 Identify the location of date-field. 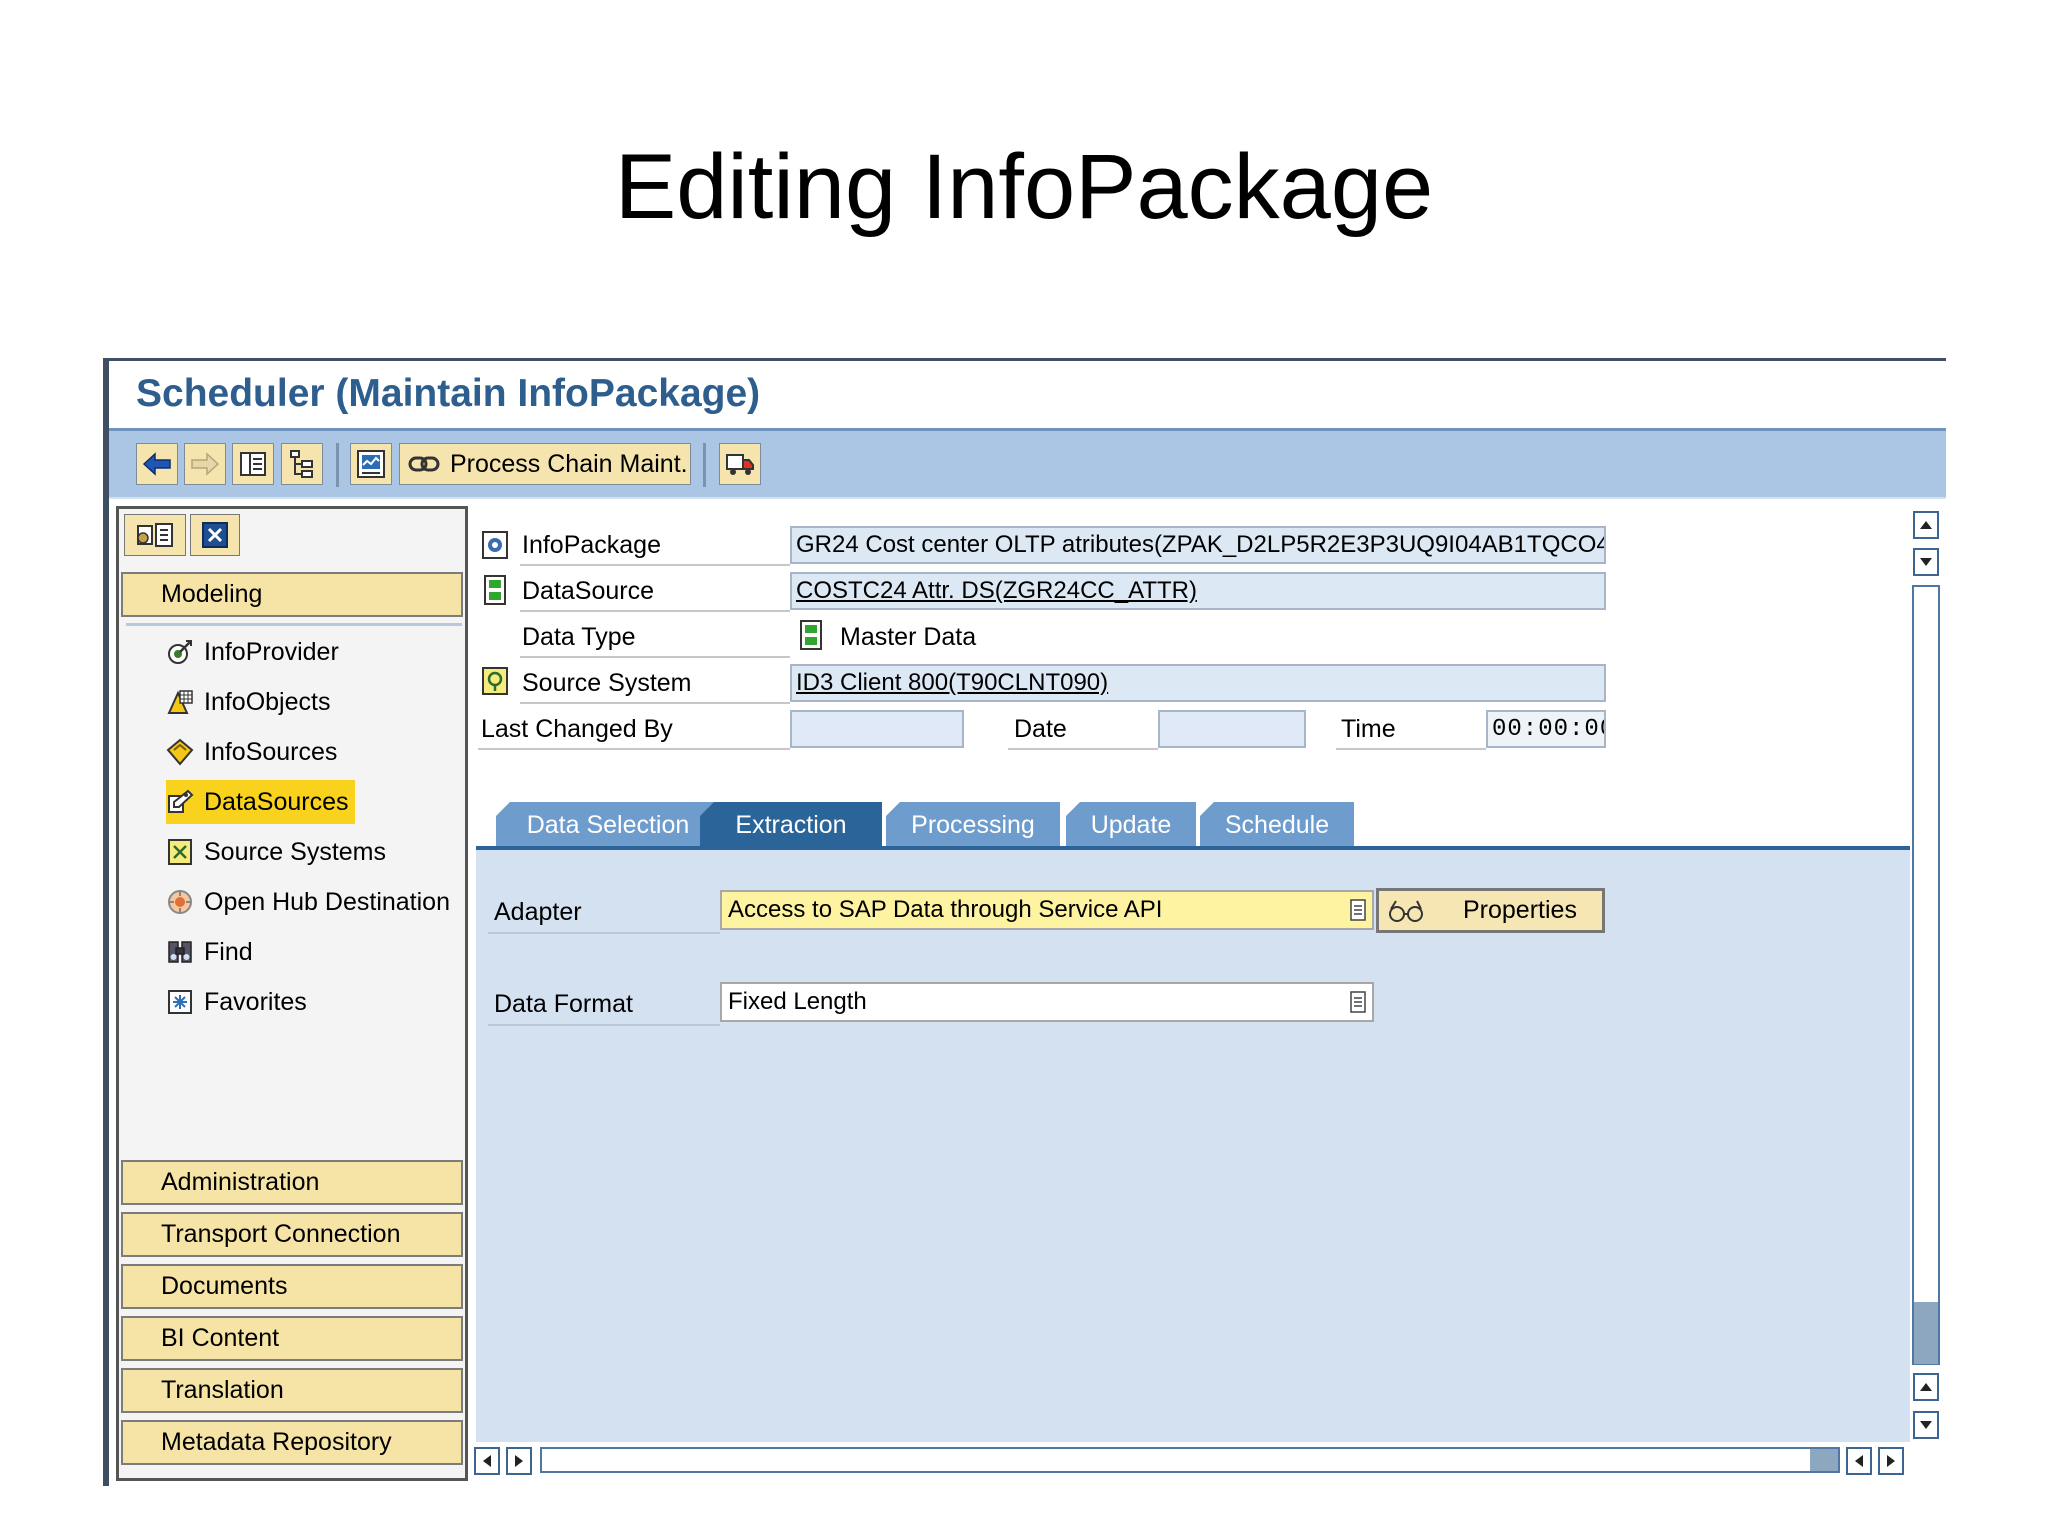
(1232, 729).